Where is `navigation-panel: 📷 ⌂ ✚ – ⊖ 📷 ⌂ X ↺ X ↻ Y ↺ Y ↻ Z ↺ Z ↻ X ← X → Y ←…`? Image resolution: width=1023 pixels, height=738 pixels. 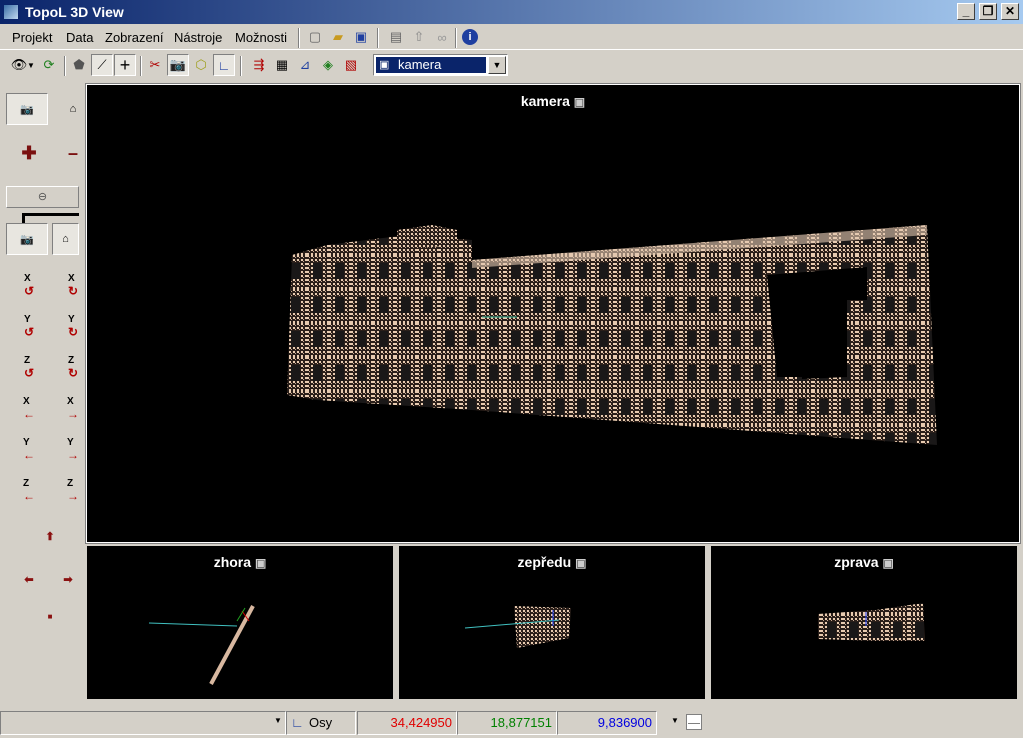
navigation-panel: 📷 ⌂ ✚ – ⊖ 📷 ⌂ X ↺ X ↻ Y ↺ Y ↻ Z ↺ Z ↻ X ← X → Y ←… is located at coordinates (42, 395).